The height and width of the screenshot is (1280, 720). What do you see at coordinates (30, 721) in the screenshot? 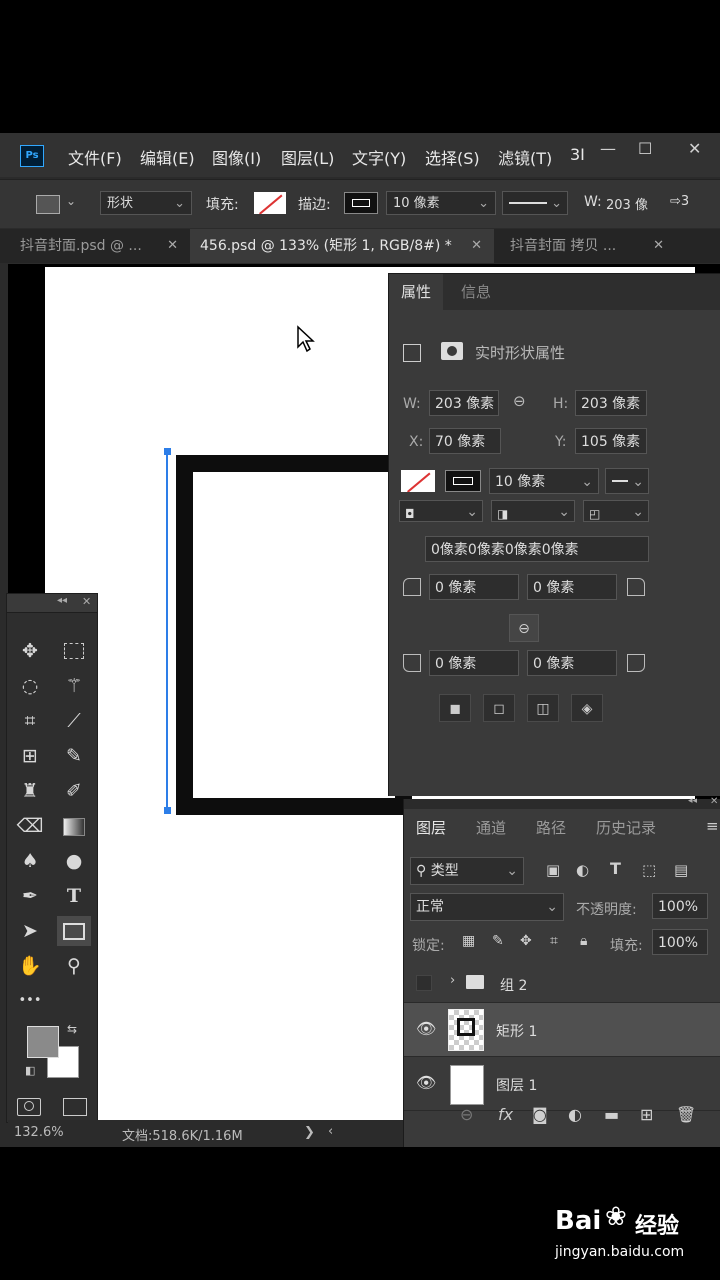
I see `crop-tool-icon: ⌗` at bounding box center [30, 721].